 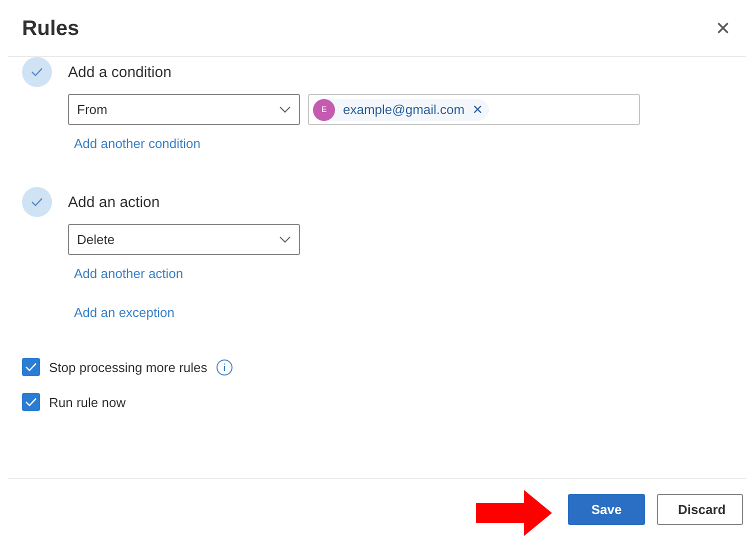 I want to click on discard-button: Discard, so click(x=700, y=509).